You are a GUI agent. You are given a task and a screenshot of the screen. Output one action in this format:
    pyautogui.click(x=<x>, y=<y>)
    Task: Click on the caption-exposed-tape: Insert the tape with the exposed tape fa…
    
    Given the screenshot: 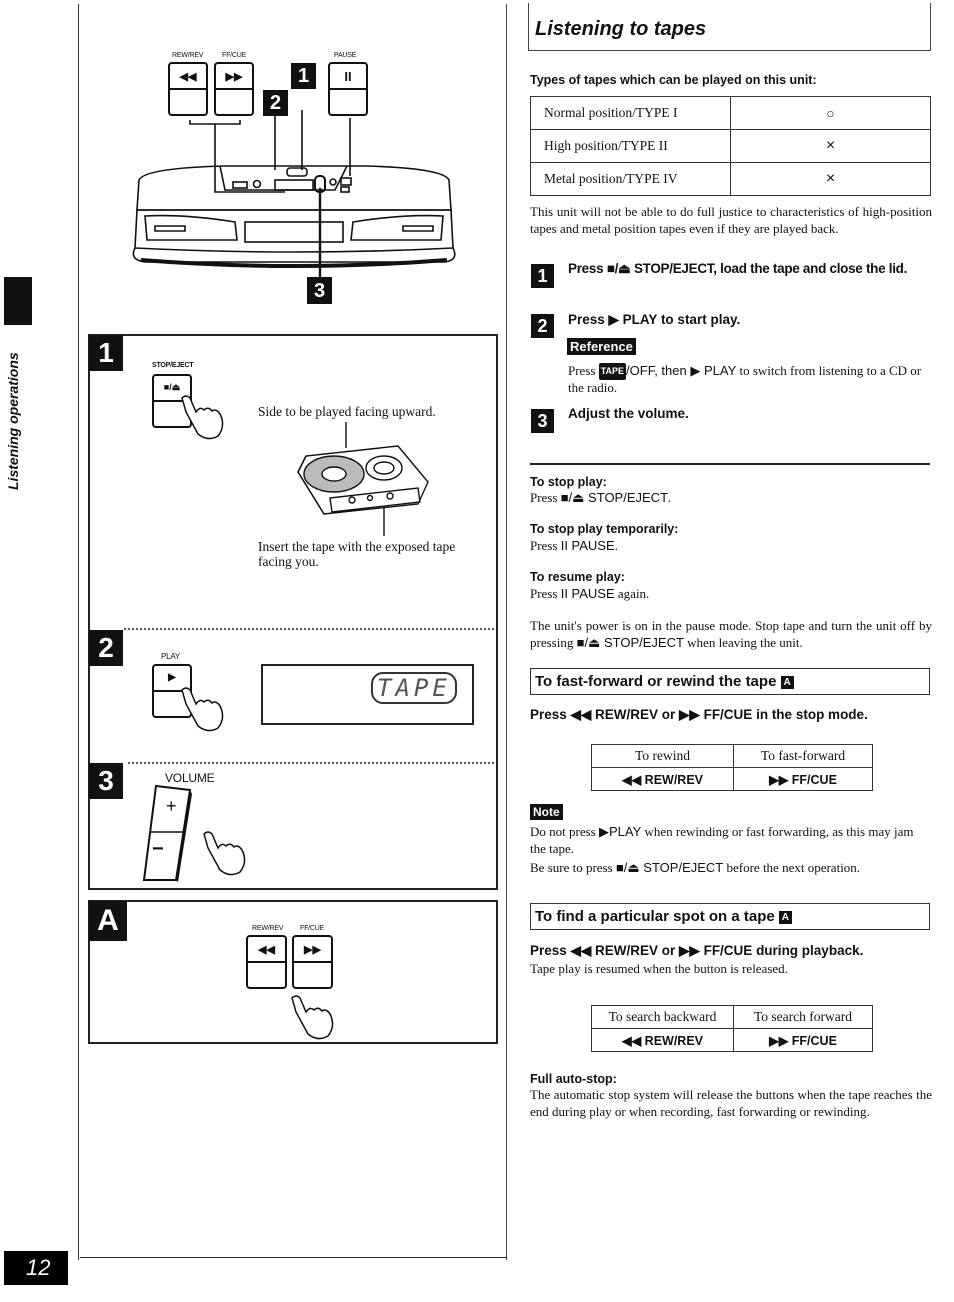 What is the action you would take?
    pyautogui.click(x=357, y=554)
    